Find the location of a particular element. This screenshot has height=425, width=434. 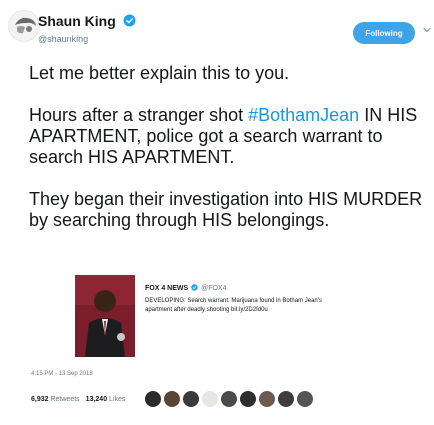

tweet-timestamp: 4:15 PM - 13 Sep 2018 is located at coordinates (62, 374).